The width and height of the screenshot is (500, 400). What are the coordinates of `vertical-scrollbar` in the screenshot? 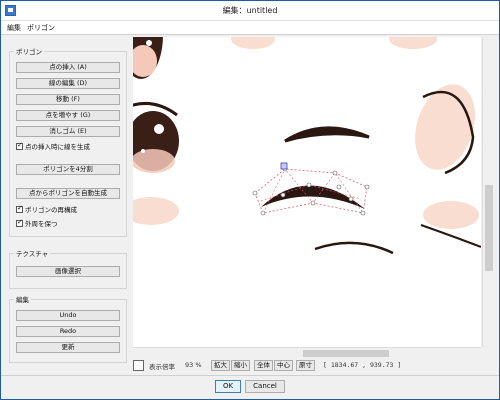 It's located at (488, 192).